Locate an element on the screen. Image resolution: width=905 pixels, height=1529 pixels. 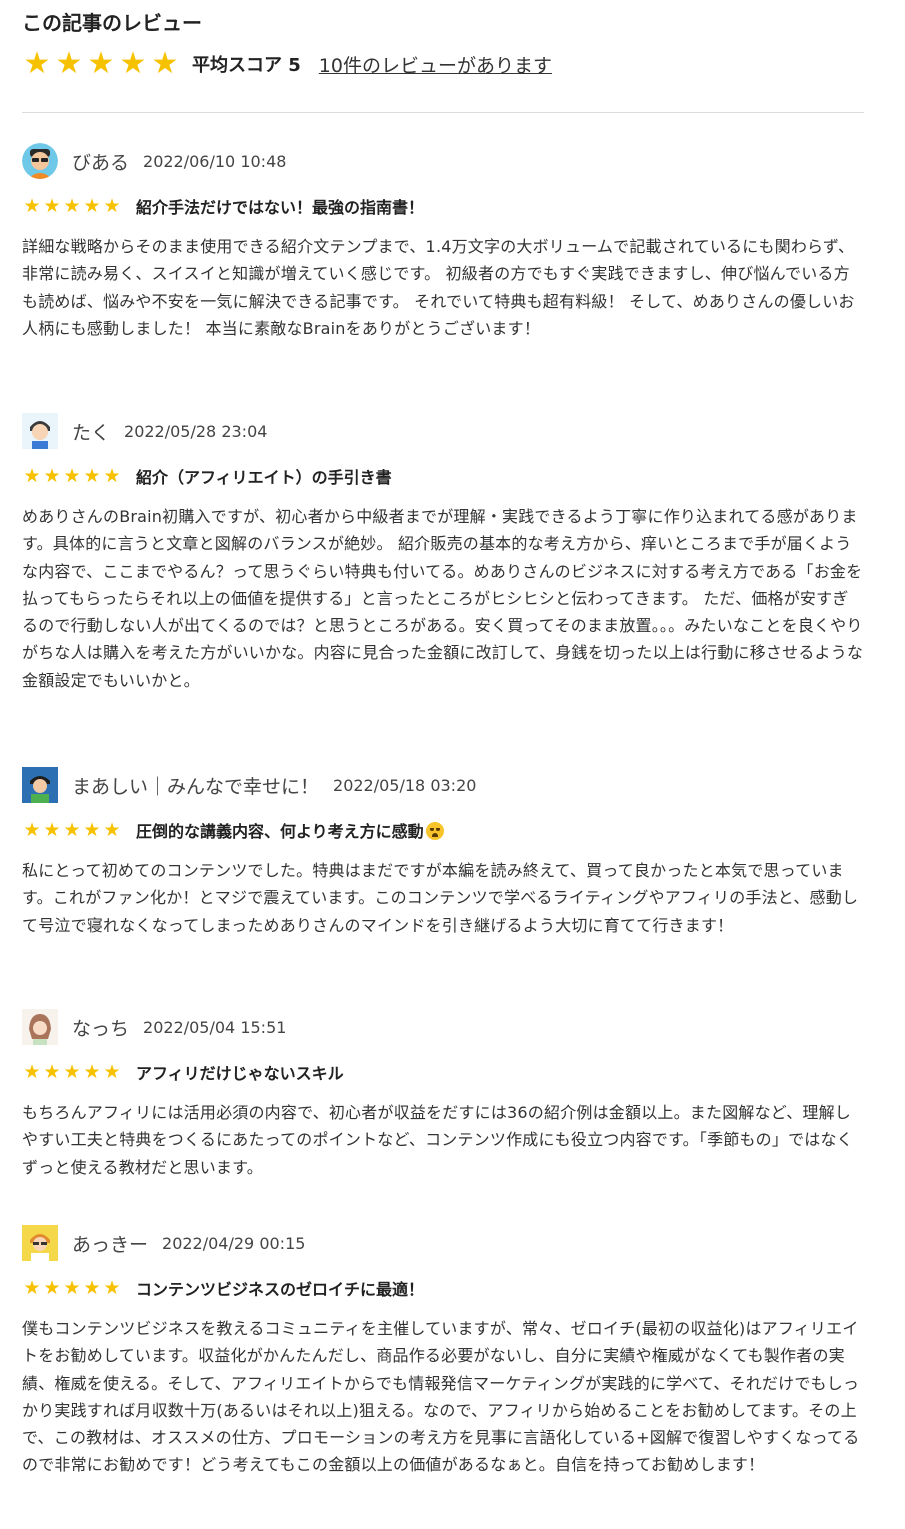
divider is located at coordinates (443, 112).